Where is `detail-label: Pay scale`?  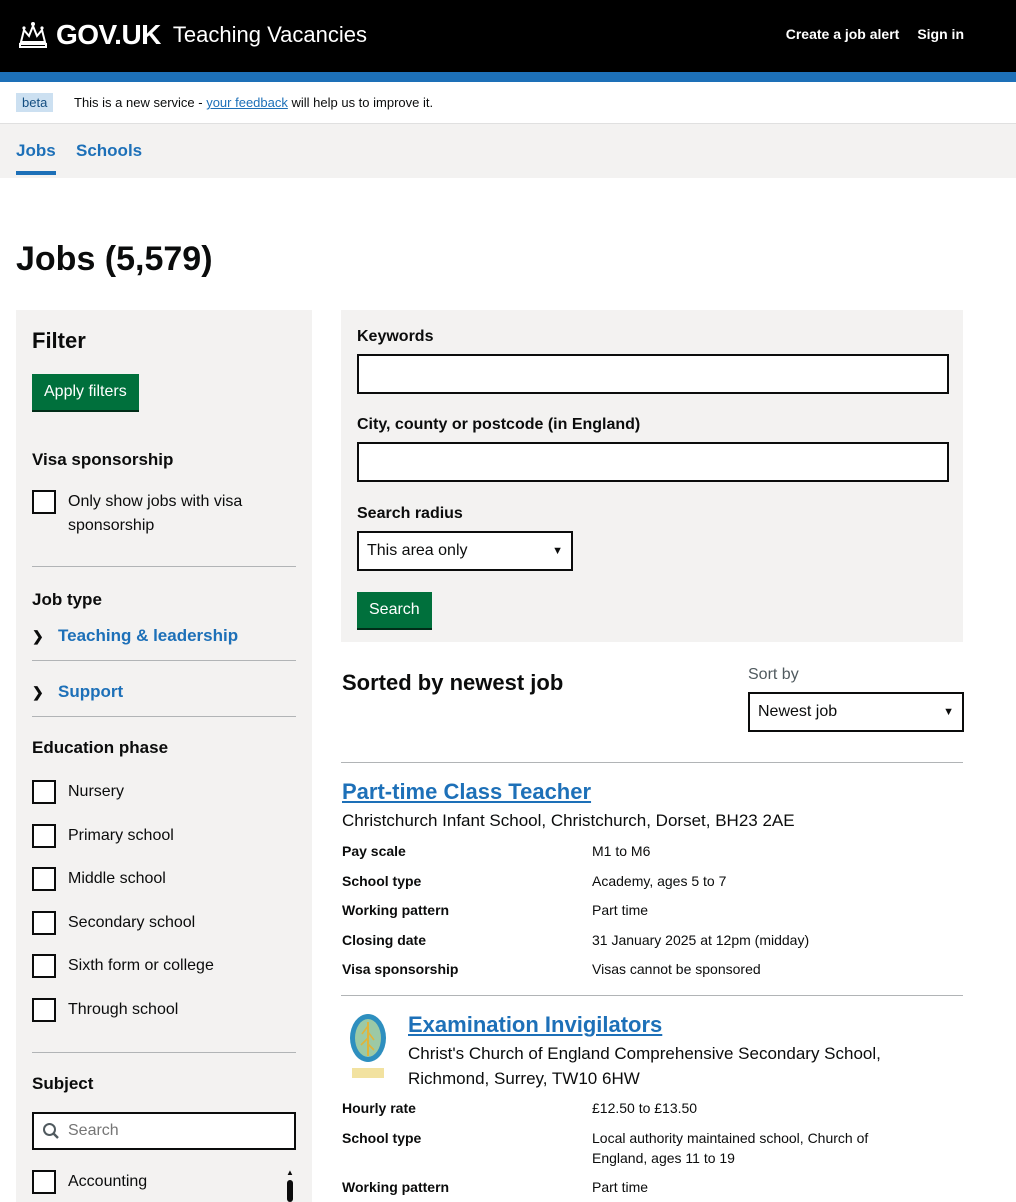
detail-label: Pay scale is located at coordinates (374, 851).